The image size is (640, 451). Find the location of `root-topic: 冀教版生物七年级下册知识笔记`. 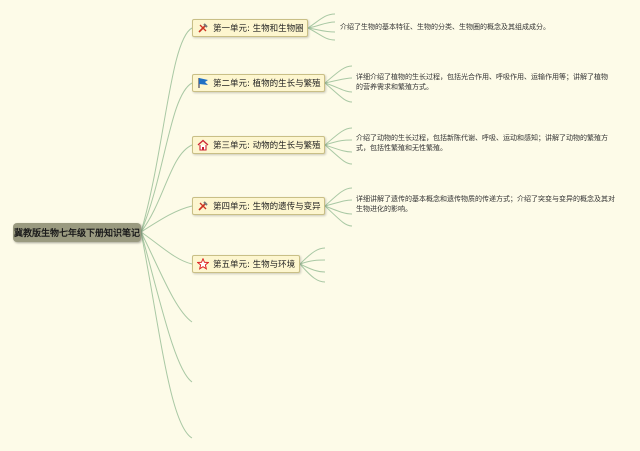

root-topic: 冀教版生物七年级下册知识笔记 is located at coordinates (77, 232).